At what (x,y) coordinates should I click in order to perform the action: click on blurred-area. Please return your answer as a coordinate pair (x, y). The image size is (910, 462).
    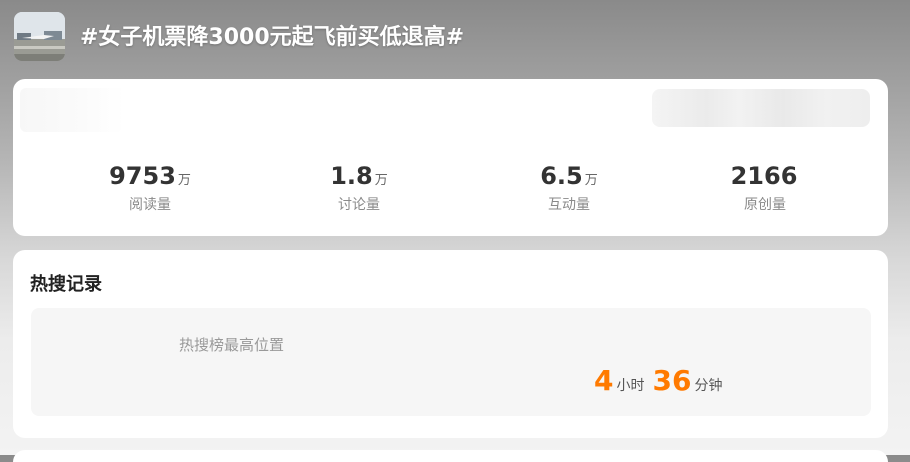
    Looking at the image, I should click on (72, 110).